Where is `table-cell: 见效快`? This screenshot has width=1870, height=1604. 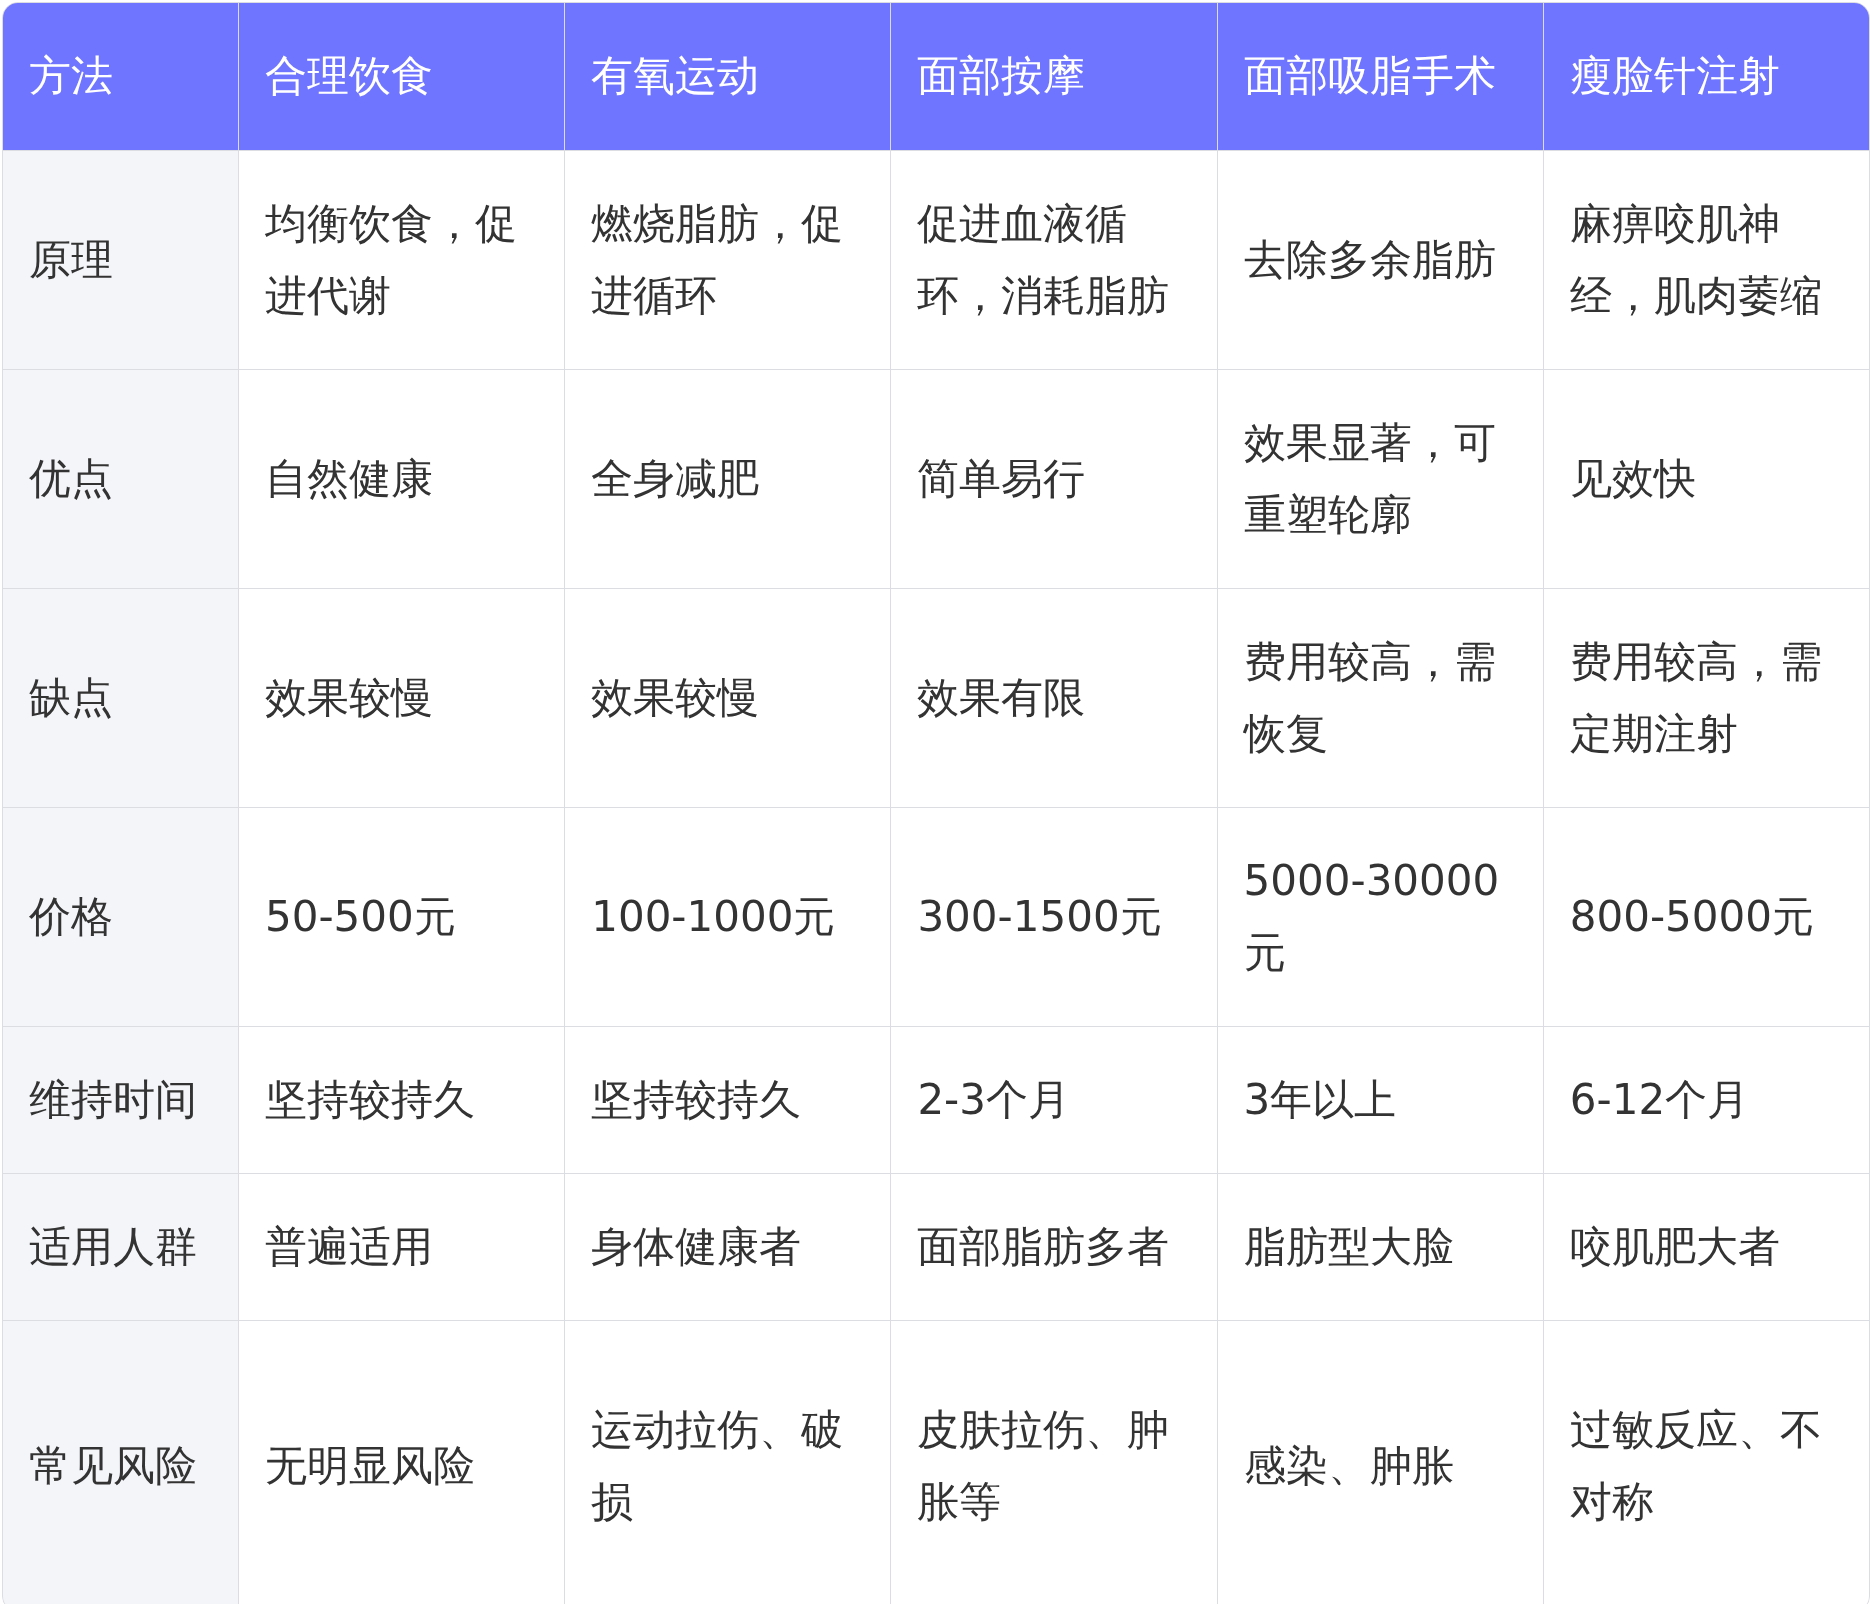 table-cell: 见效快 is located at coordinates (1706, 479).